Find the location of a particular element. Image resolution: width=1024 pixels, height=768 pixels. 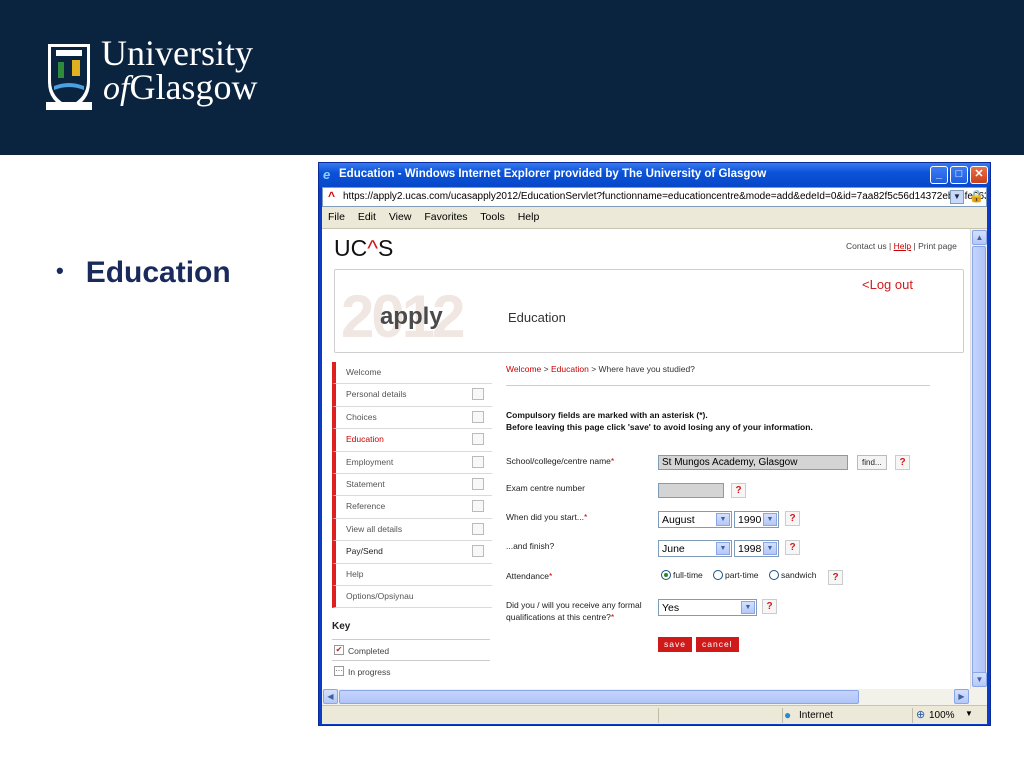

finish-label: ...and finish? is located at coordinates (530, 546).